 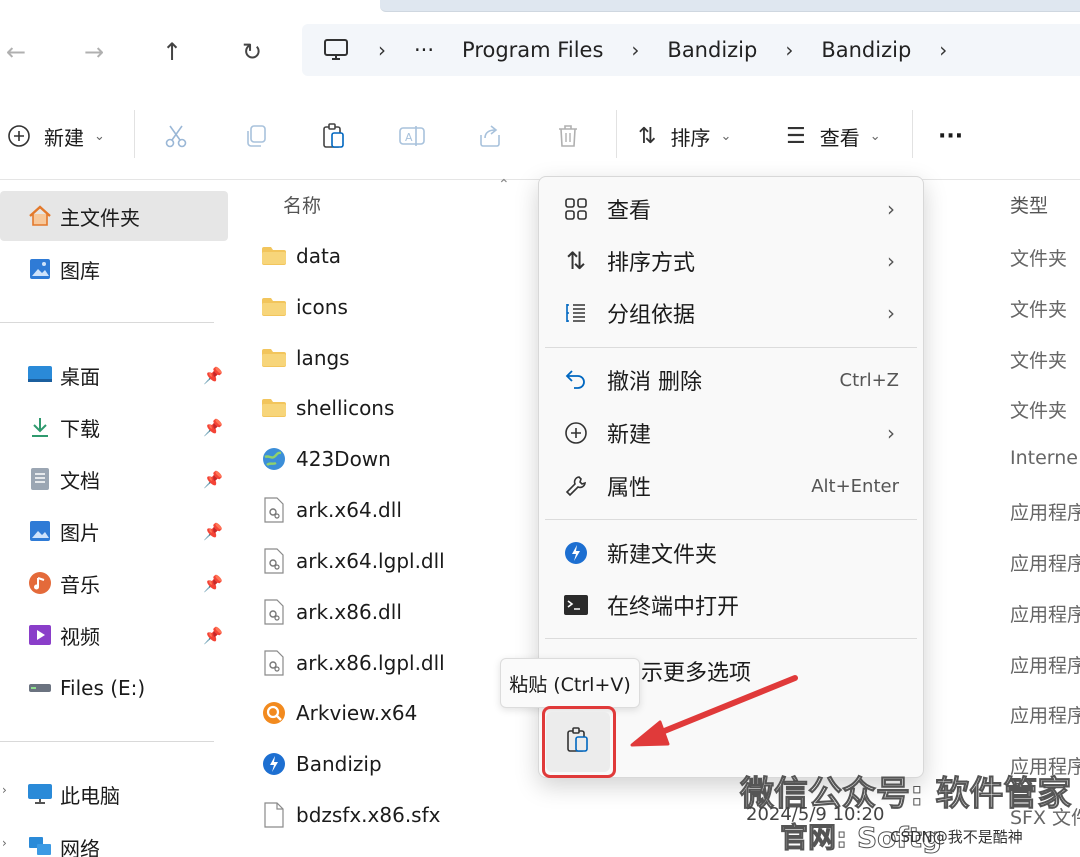 I want to click on breadcrumb-bandizip: Bandizip, so click(x=712, y=50).